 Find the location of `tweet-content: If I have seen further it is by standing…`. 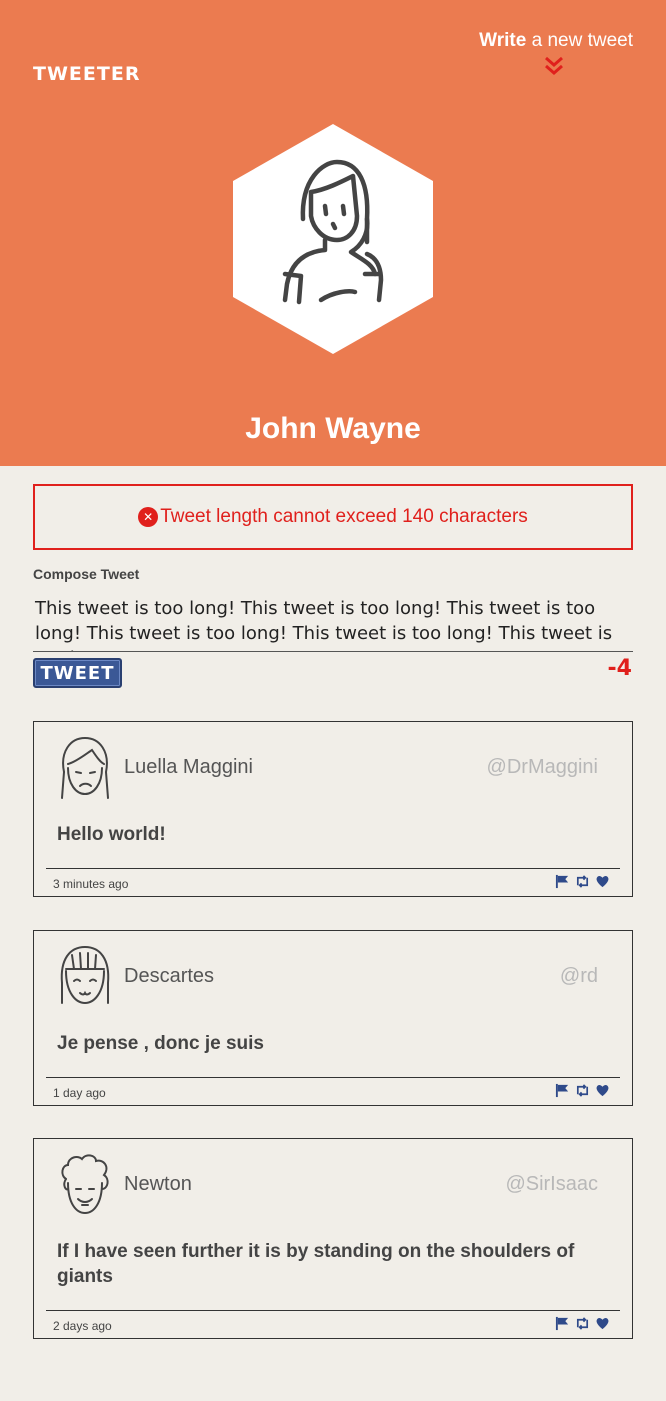

tweet-content: If I have seen further it is by standing… is located at coordinates (316, 1264).